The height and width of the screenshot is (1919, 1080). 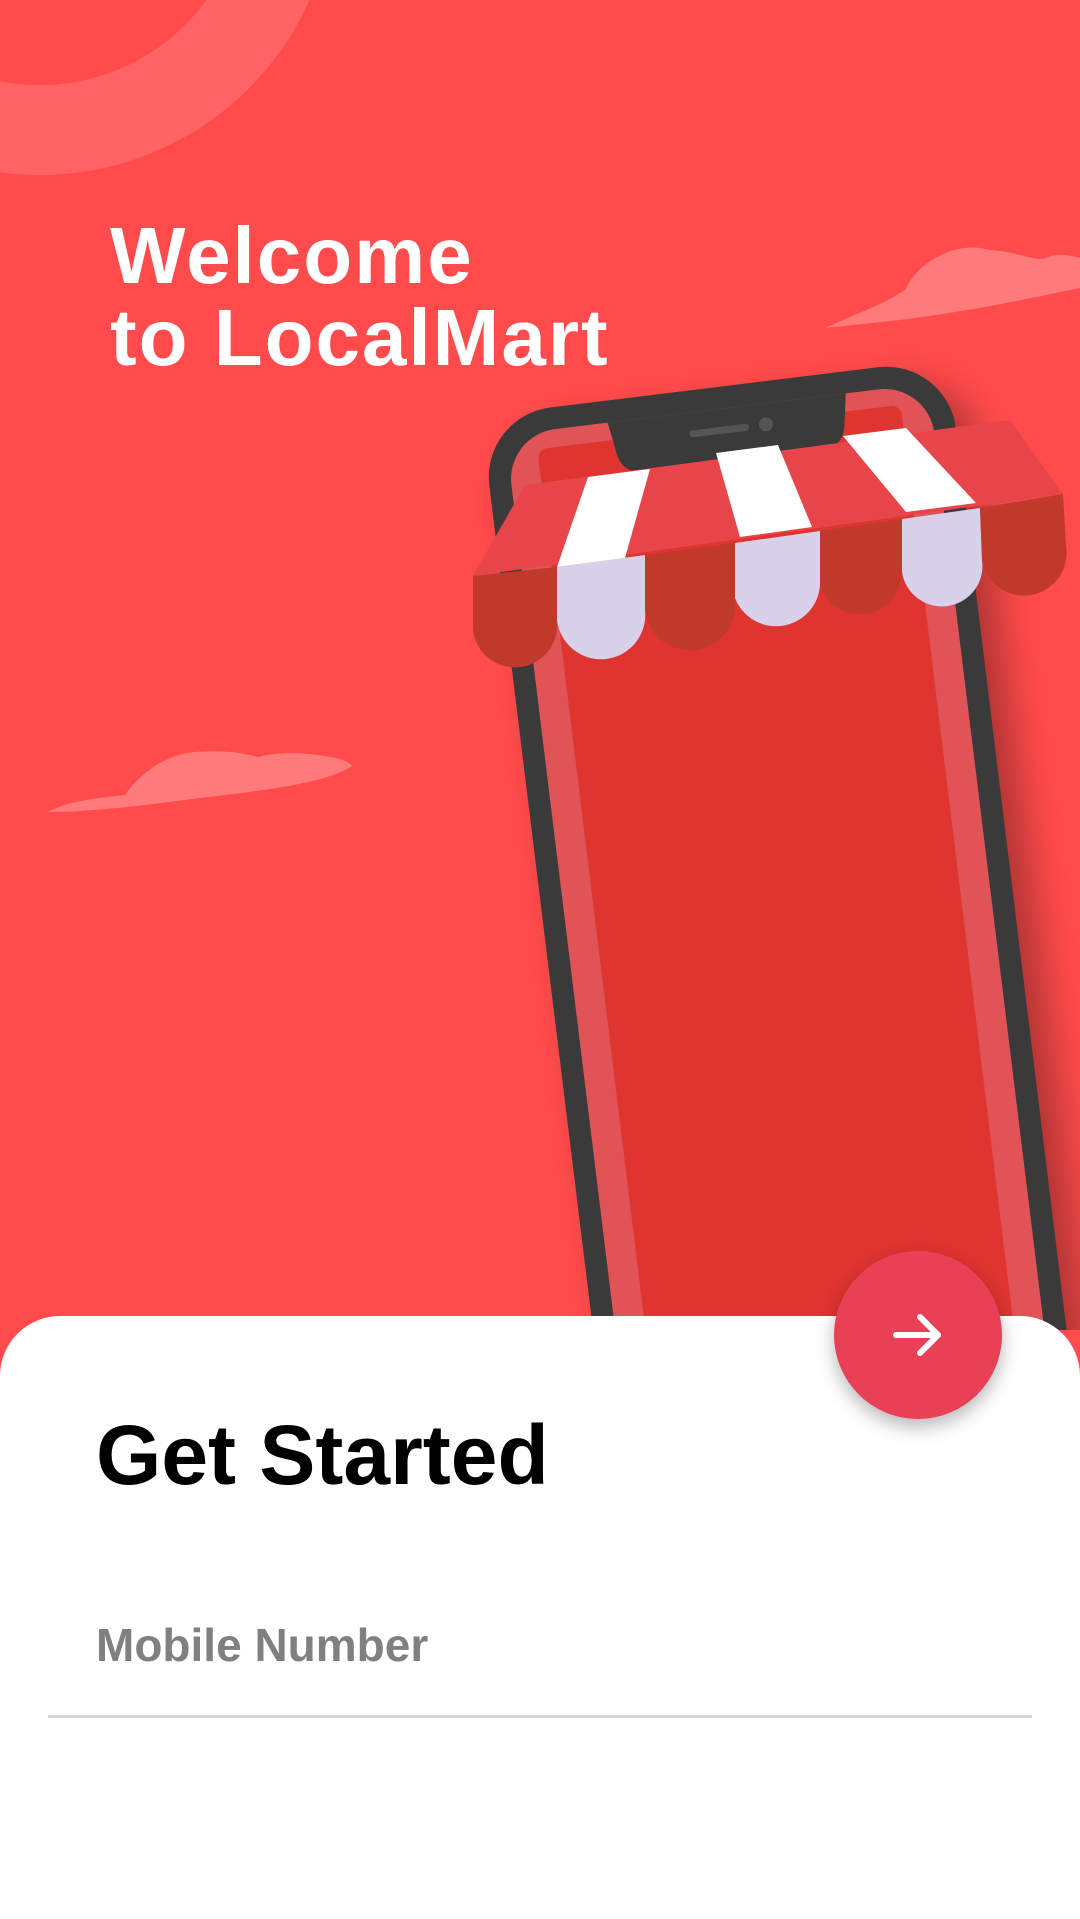 What do you see at coordinates (952, 287) in the screenshot?
I see `cloud-right` at bounding box center [952, 287].